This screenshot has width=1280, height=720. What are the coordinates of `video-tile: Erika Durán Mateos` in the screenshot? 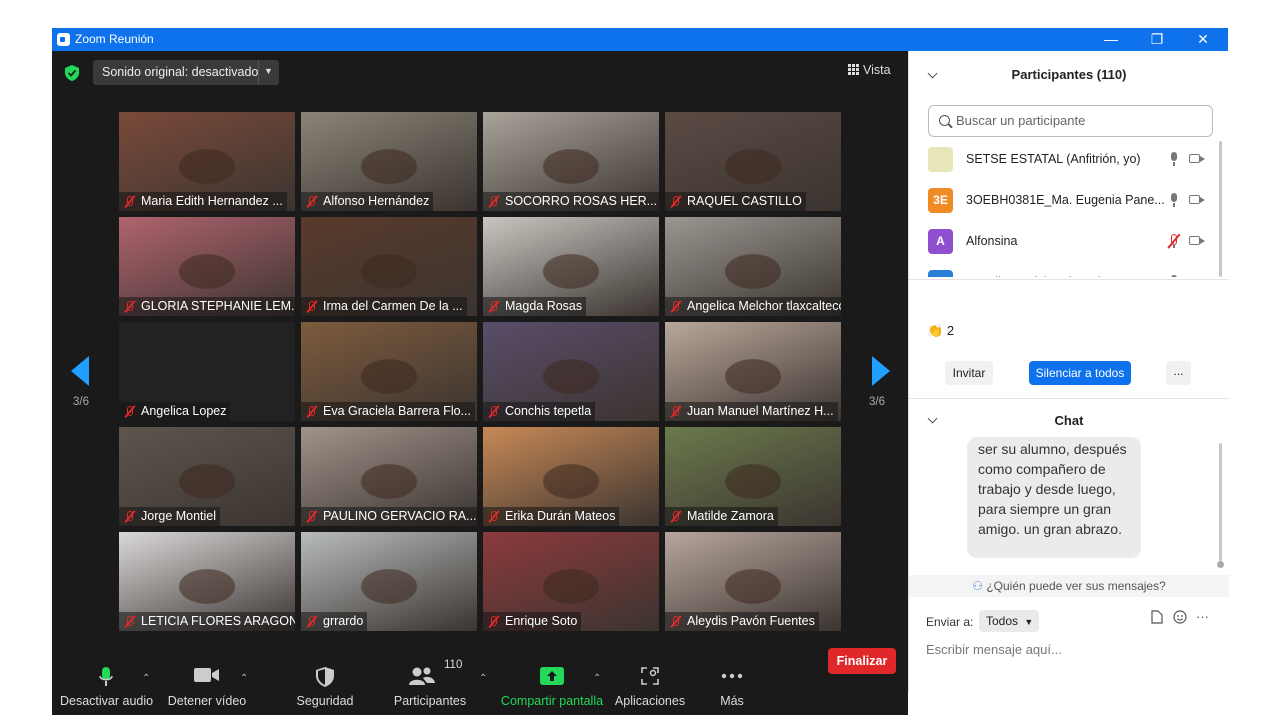 It's located at (571, 476).